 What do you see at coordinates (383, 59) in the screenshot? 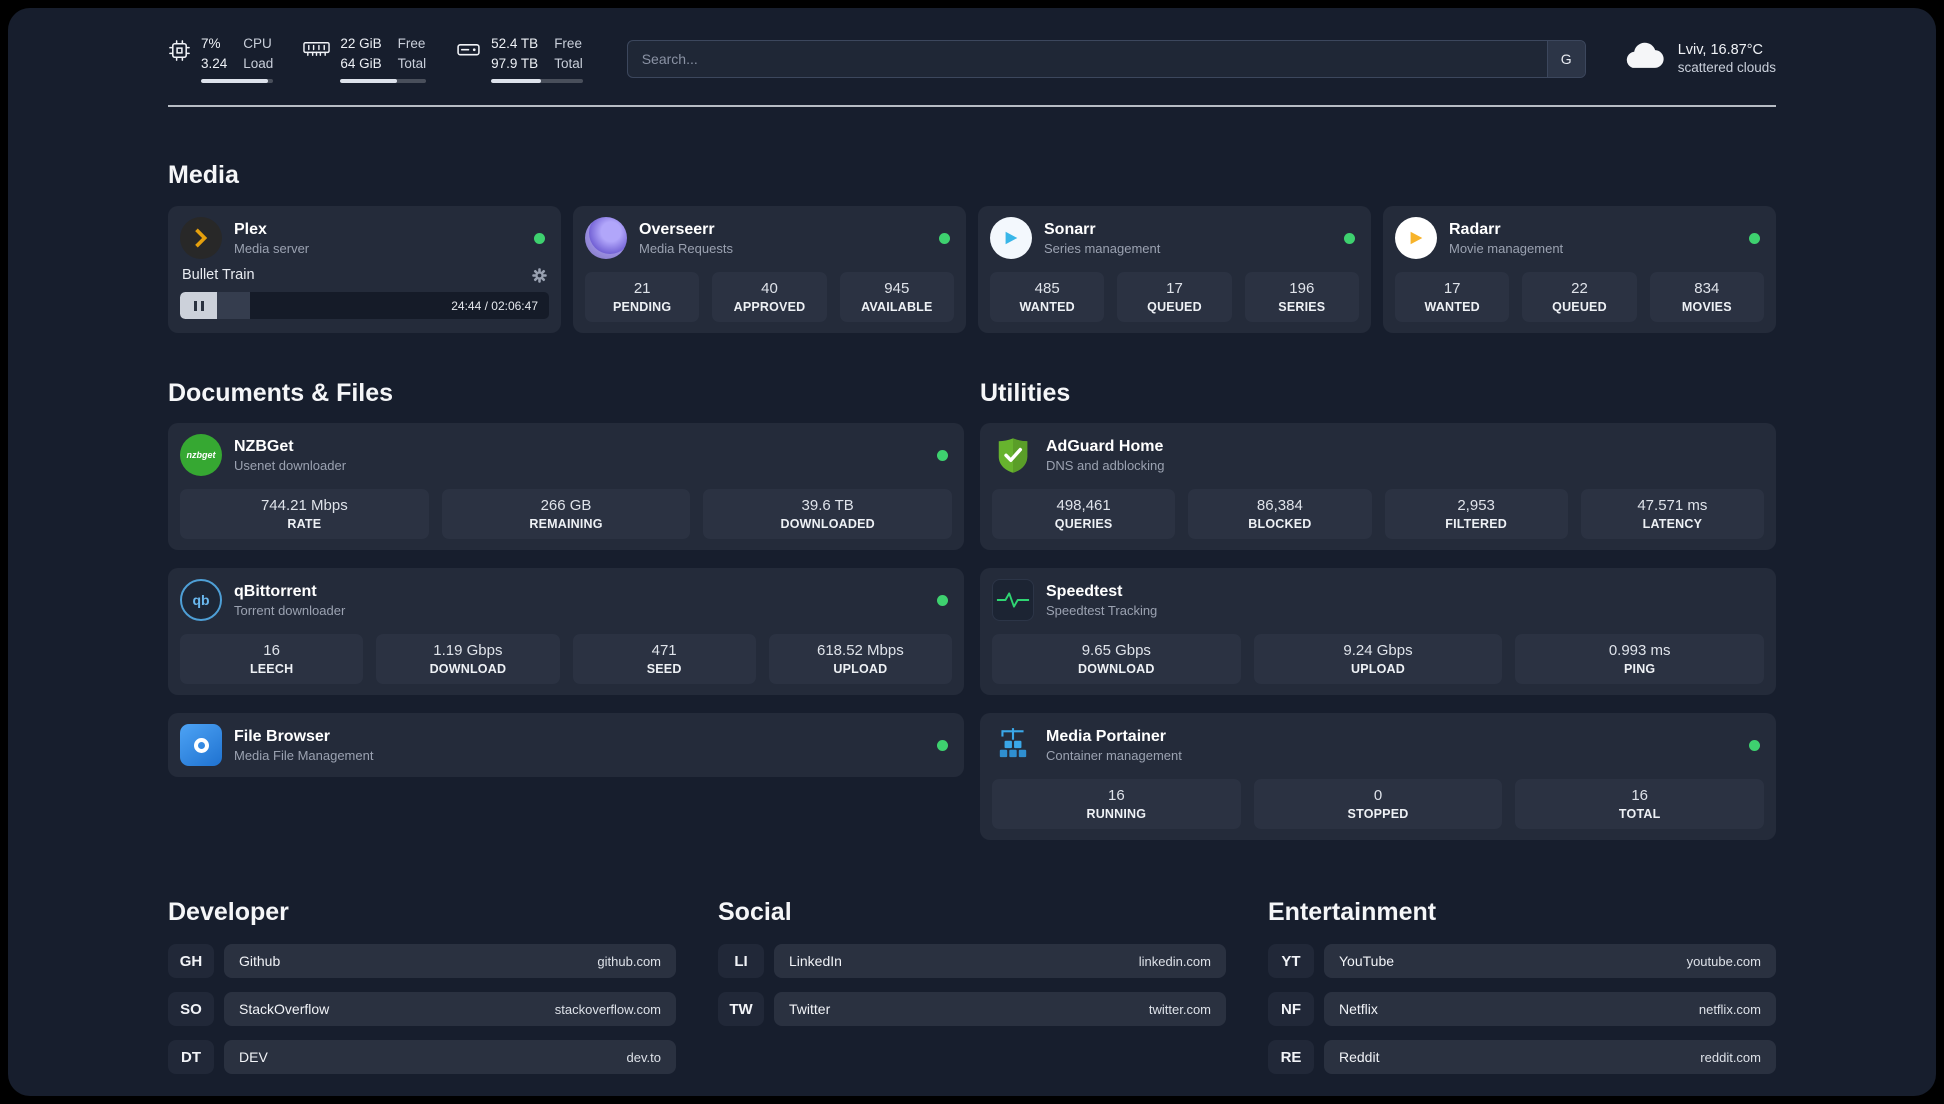
I see `ram-metric-body: 22 GiB Free 64 GiB Total` at bounding box center [383, 59].